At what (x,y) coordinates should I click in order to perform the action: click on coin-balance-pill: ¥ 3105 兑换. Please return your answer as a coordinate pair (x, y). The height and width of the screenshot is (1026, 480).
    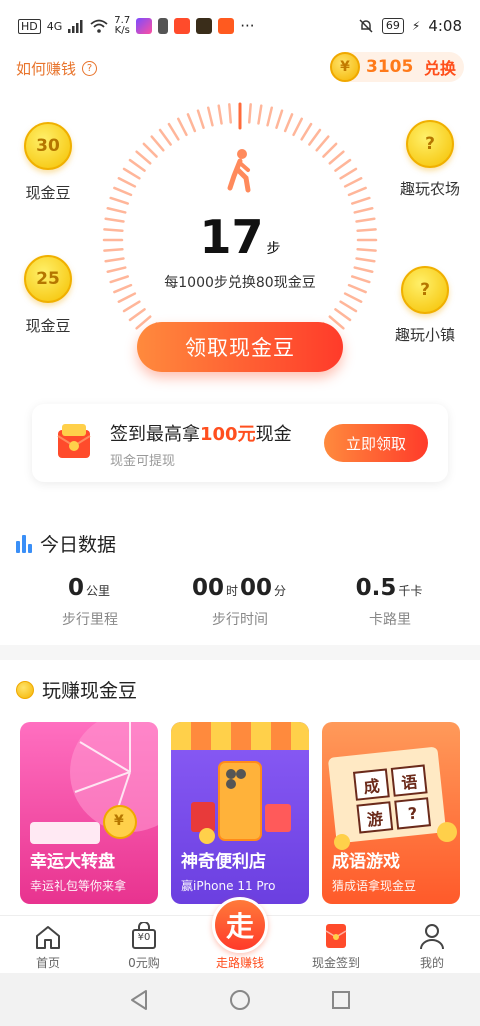
    Looking at the image, I should click on (397, 67).